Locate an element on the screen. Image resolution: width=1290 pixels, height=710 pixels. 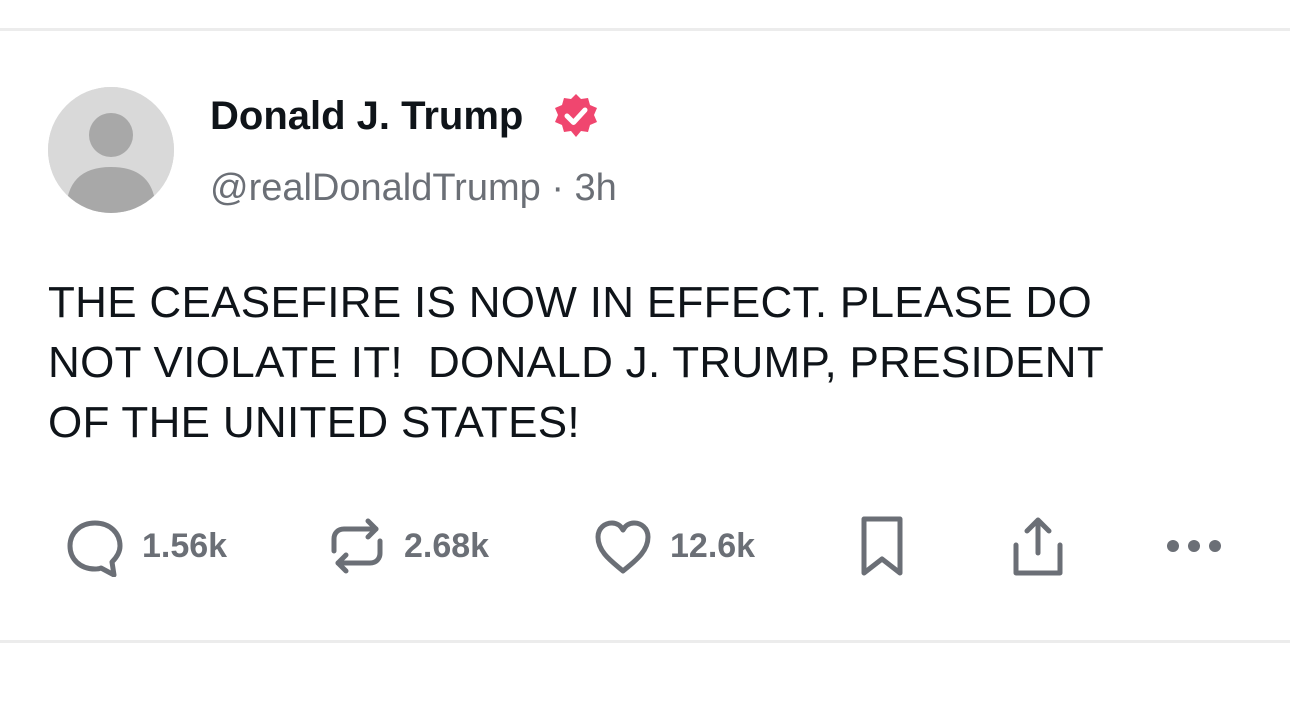
repost-count: 2.68k is located at coordinates (447, 546).